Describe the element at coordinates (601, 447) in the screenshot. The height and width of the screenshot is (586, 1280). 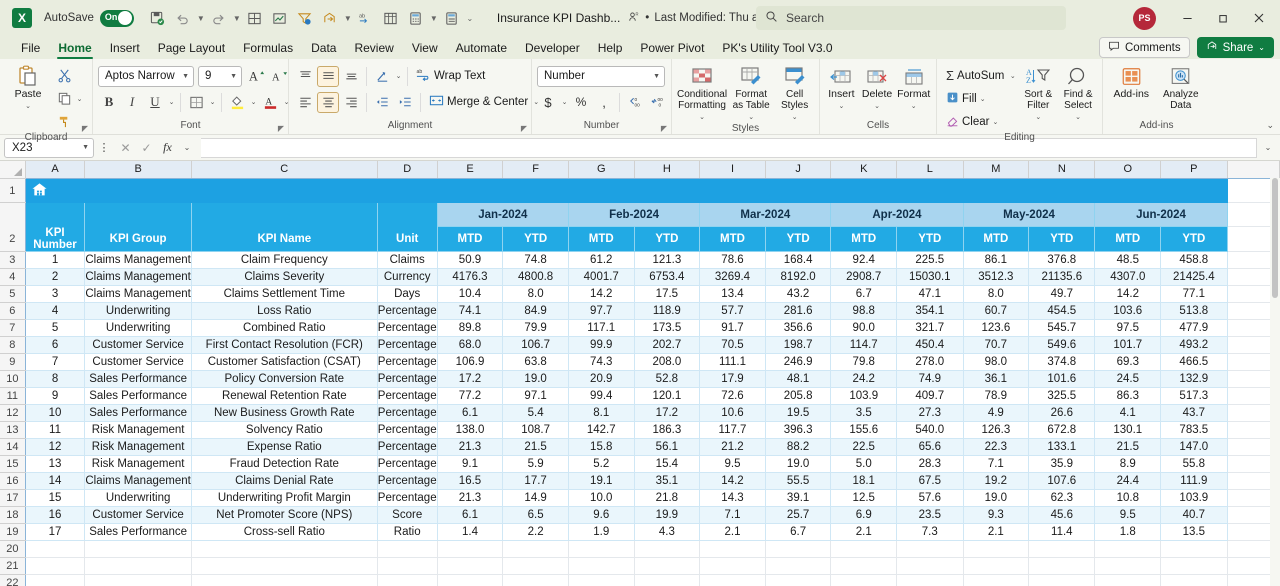
I see `cell-value-2: 15.8` at that location.